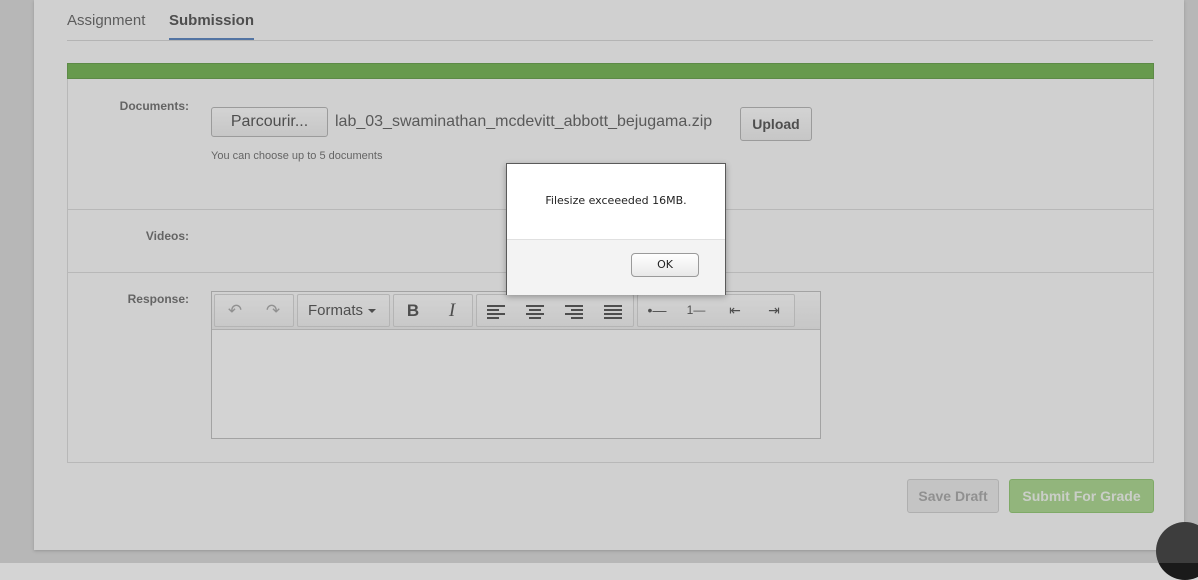 The height and width of the screenshot is (580, 1198). I want to click on dialog-message: Filesize exceeeded 16MB., so click(616, 200).